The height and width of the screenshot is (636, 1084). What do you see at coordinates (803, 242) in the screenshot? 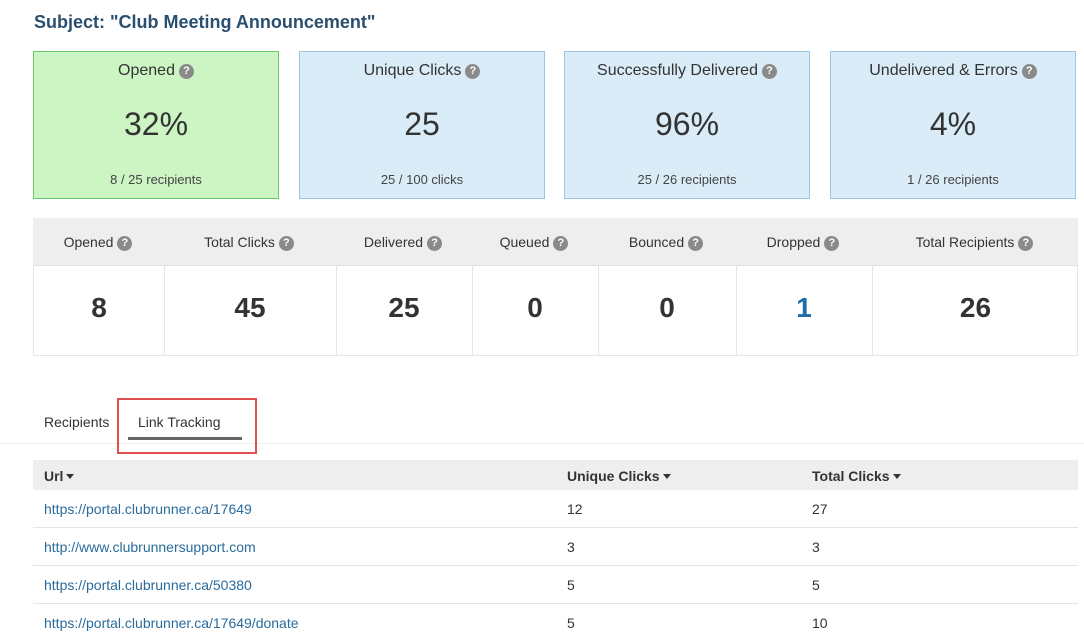
I see `stat-label-dropped: Dropped?` at bounding box center [803, 242].